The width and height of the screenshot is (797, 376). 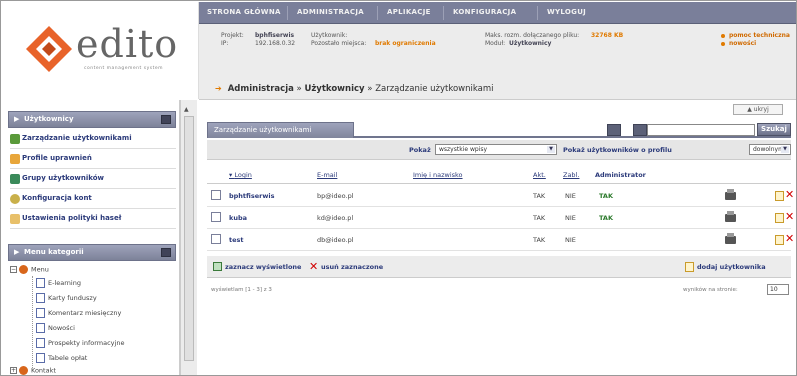 What do you see at coordinates (530, 43) in the screenshot?
I see `module-value: Użytkownicy` at bounding box center [530, 43].